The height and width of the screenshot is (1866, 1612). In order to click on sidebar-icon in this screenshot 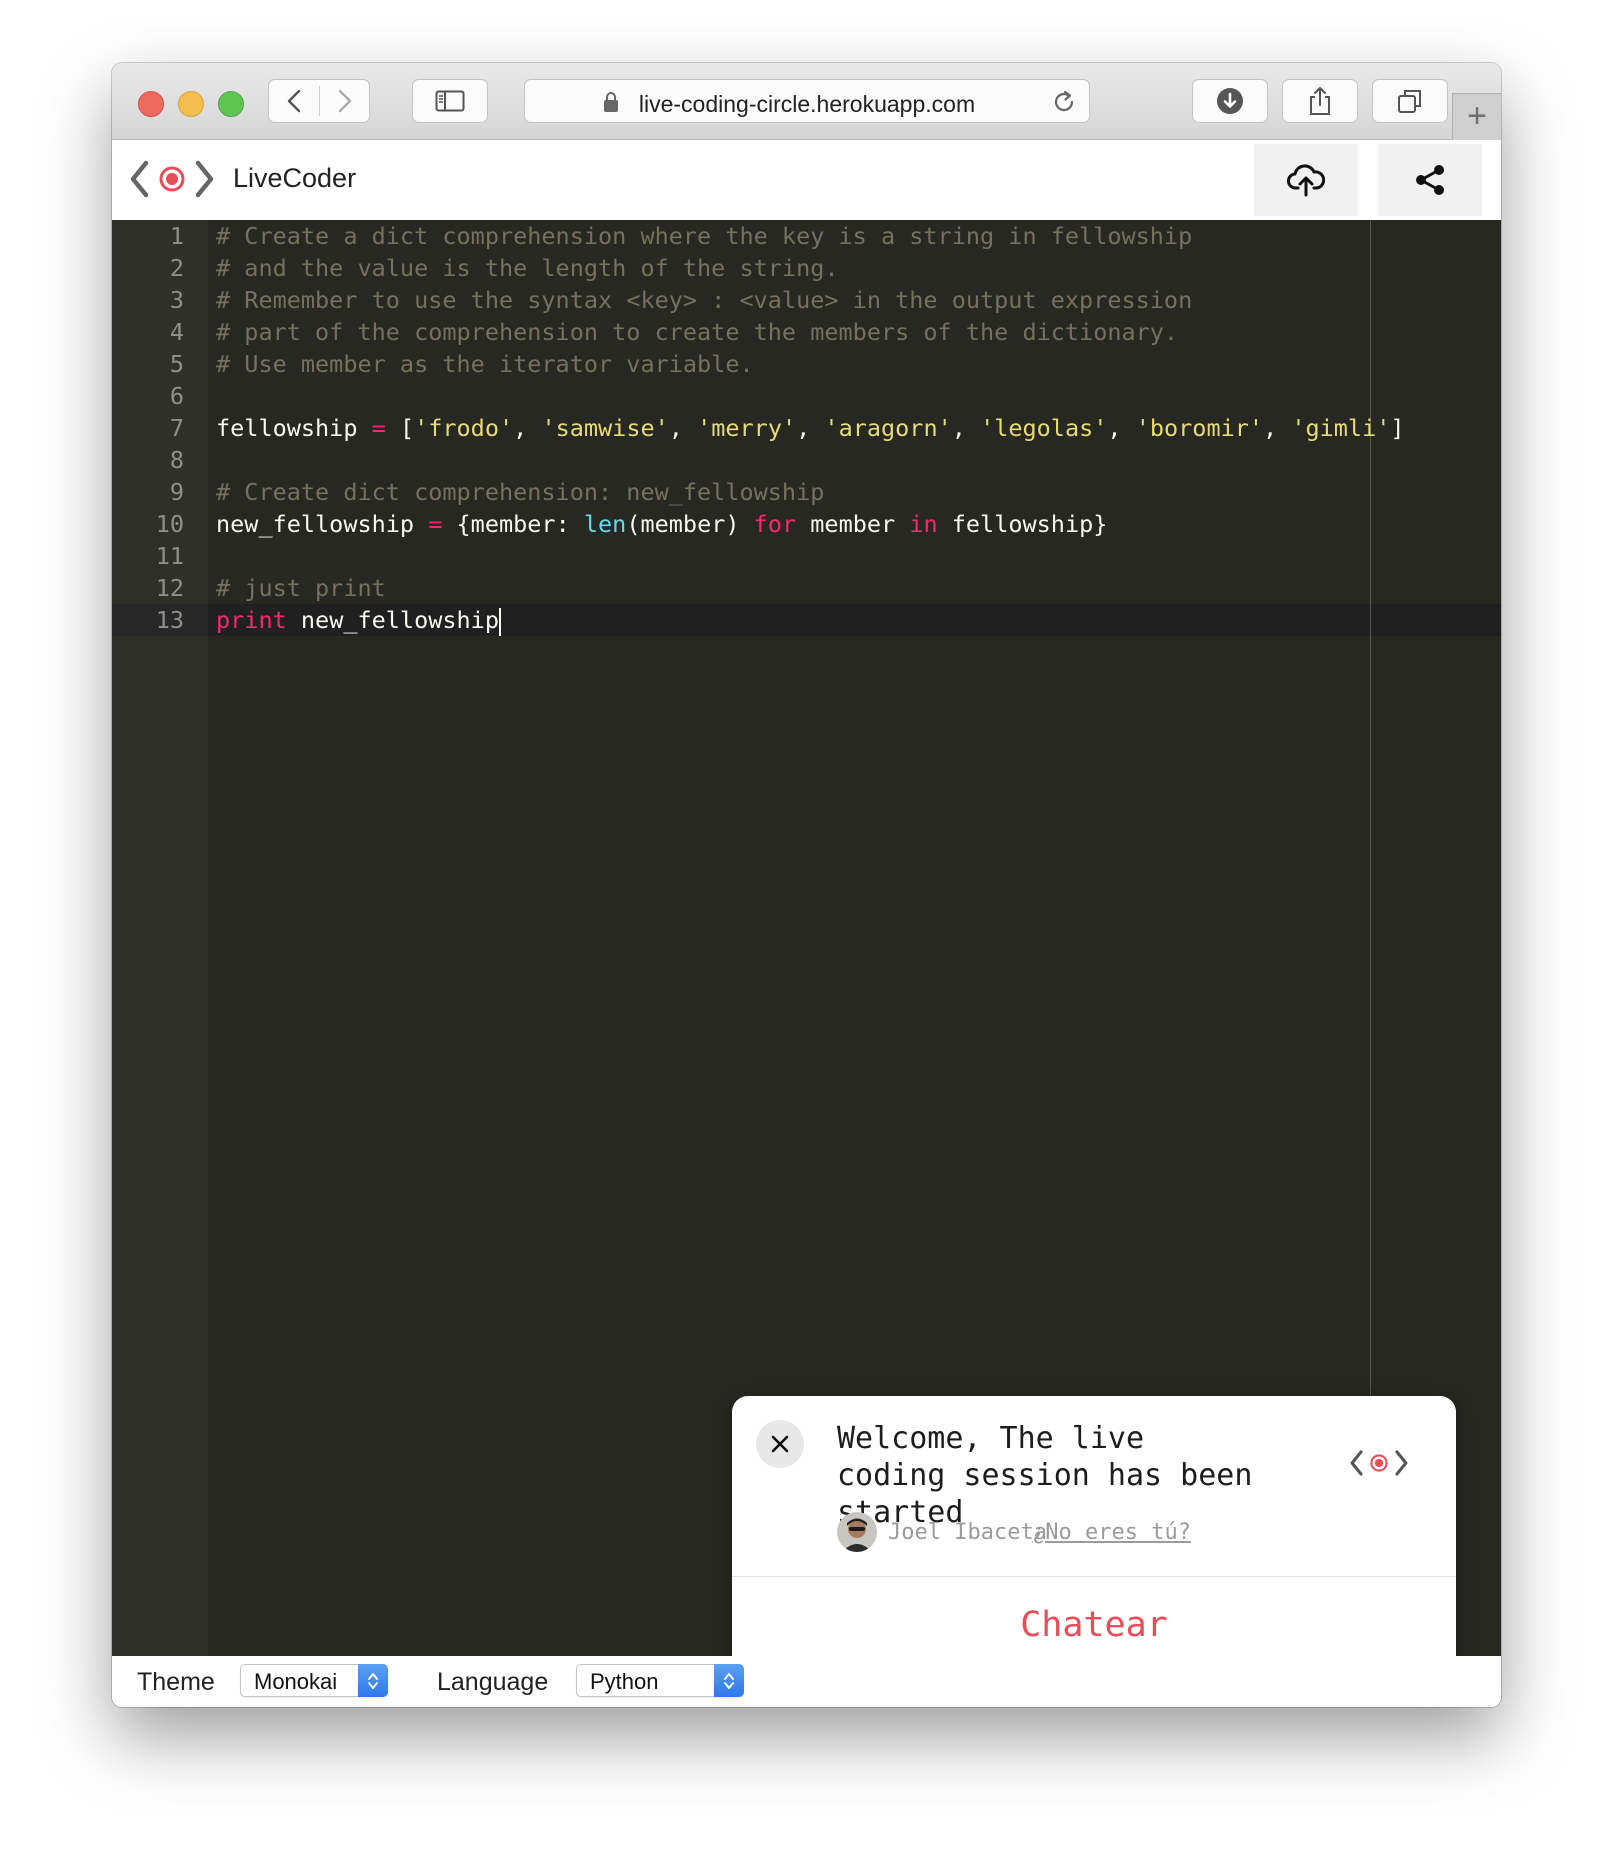, I will do `click(450, 101)`.